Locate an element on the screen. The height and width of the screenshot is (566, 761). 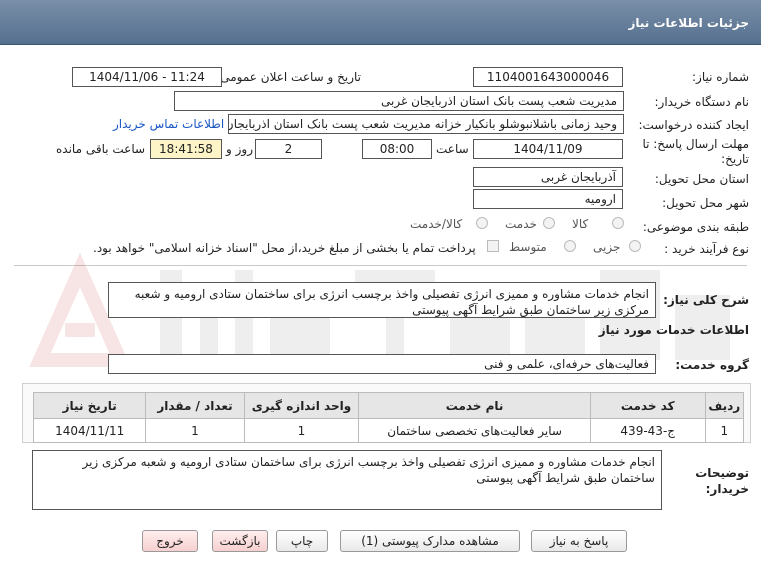
need-number-label: شماره نیاز: is located at coordinates (720, 77).